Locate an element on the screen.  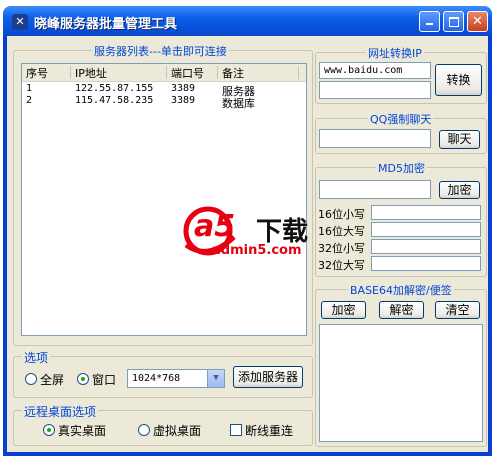
options-title: 选项 is located at coordinates (36, 357).